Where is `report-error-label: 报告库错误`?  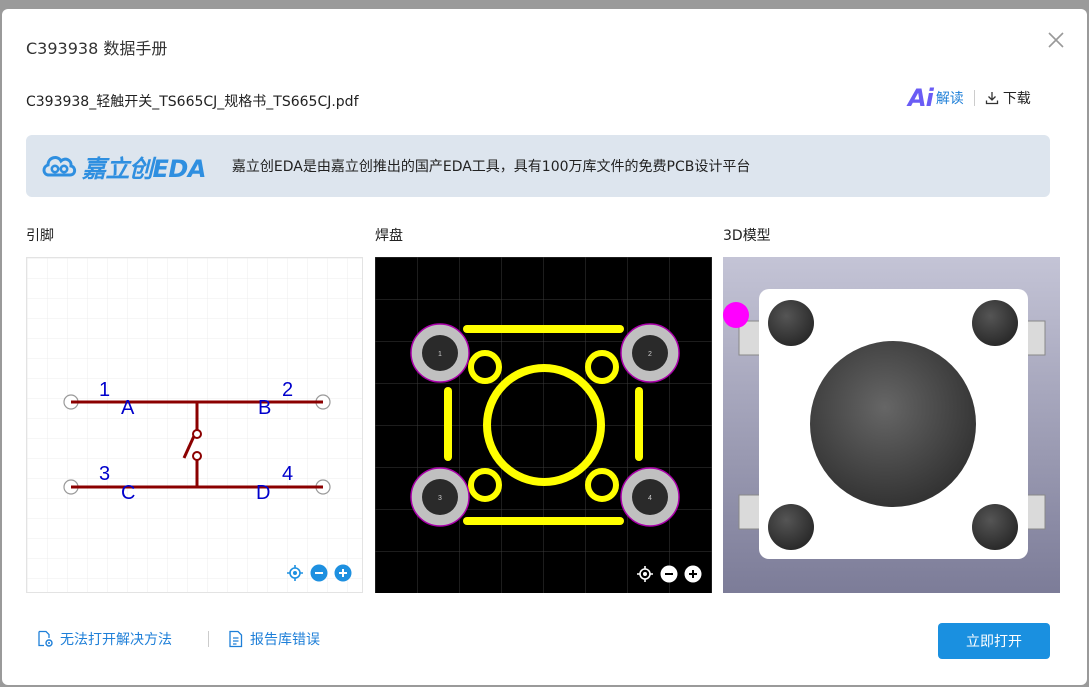 report-error-label: 报告库错误 is located at coordinates (285, 640).